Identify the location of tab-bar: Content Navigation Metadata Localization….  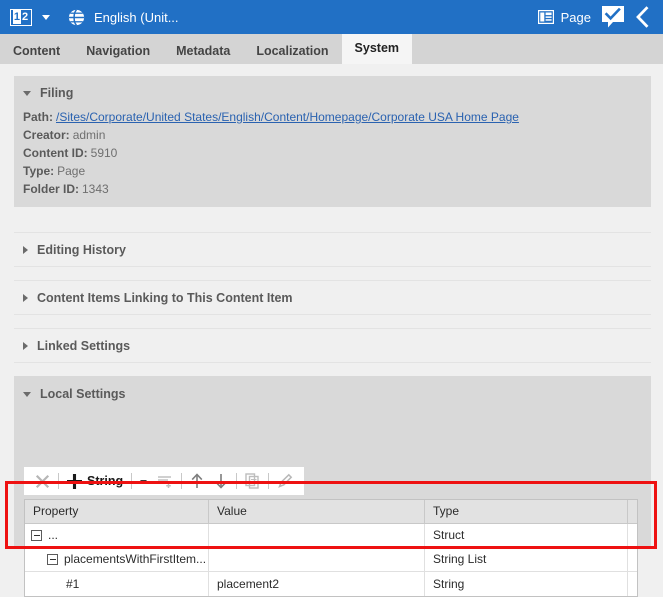
(331, 49).